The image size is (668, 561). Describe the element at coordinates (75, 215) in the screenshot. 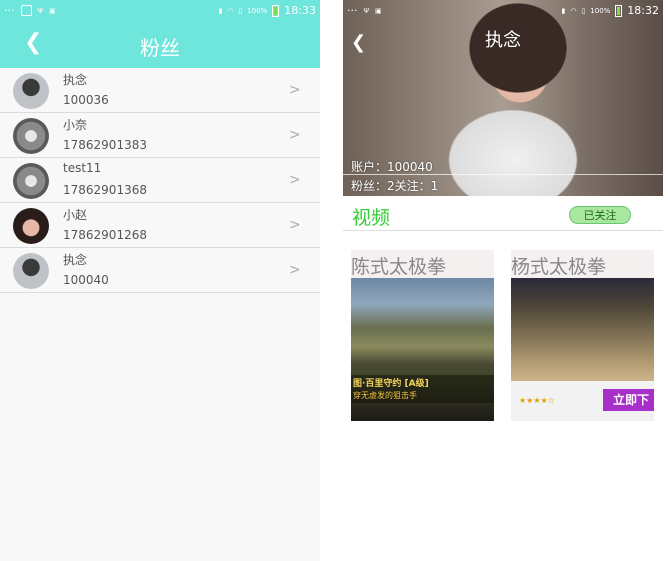

I see `fan-name: 小赵` at that location.